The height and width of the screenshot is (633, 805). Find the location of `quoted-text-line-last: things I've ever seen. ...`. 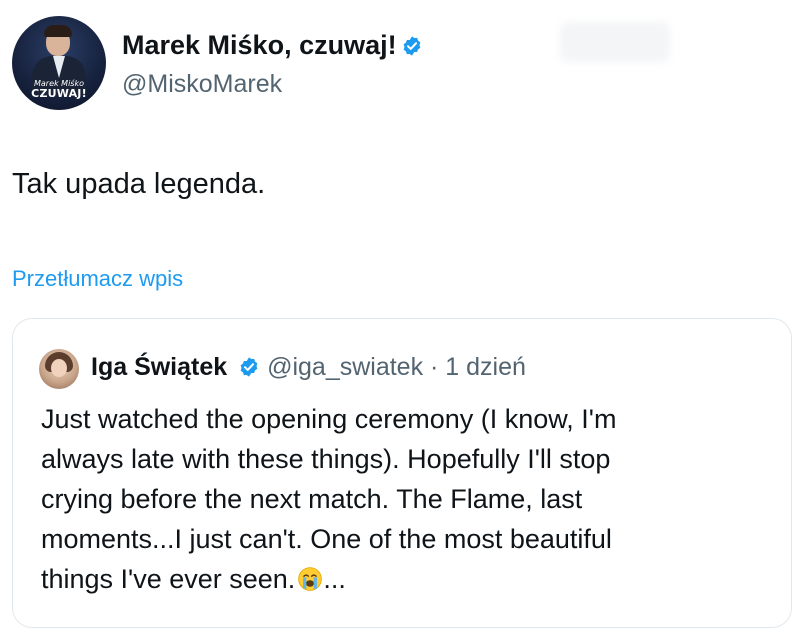

quoted-text-line-last: things I've ever seen. ... is located at coordinates (406, 579).